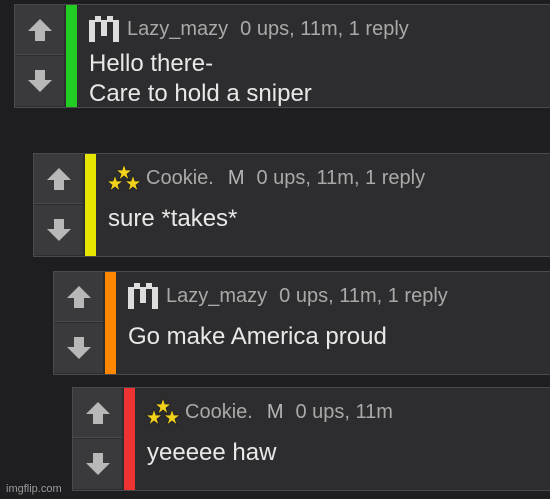 The height and width of the screenshot is (499, 550). Describe the element at coordinates (200, 93) in the screenshot. I see `comment-line: Care to hold a sniper` at that location.